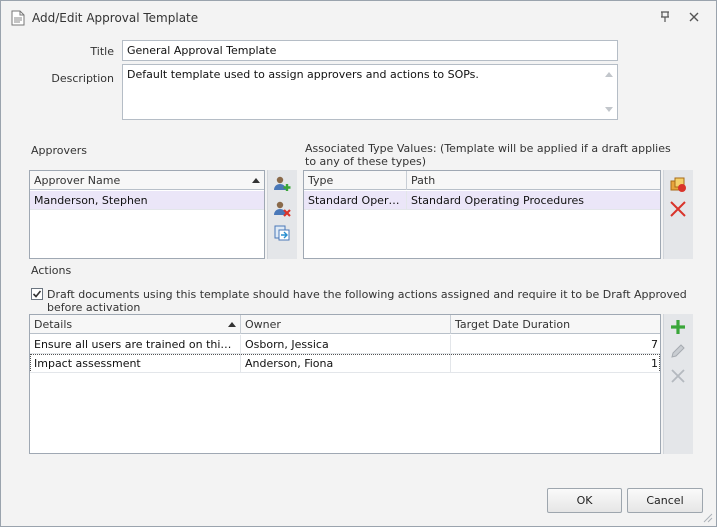 The image size is (717, 527). I want to click on approvers-label: Approvers, so click(59, 150).